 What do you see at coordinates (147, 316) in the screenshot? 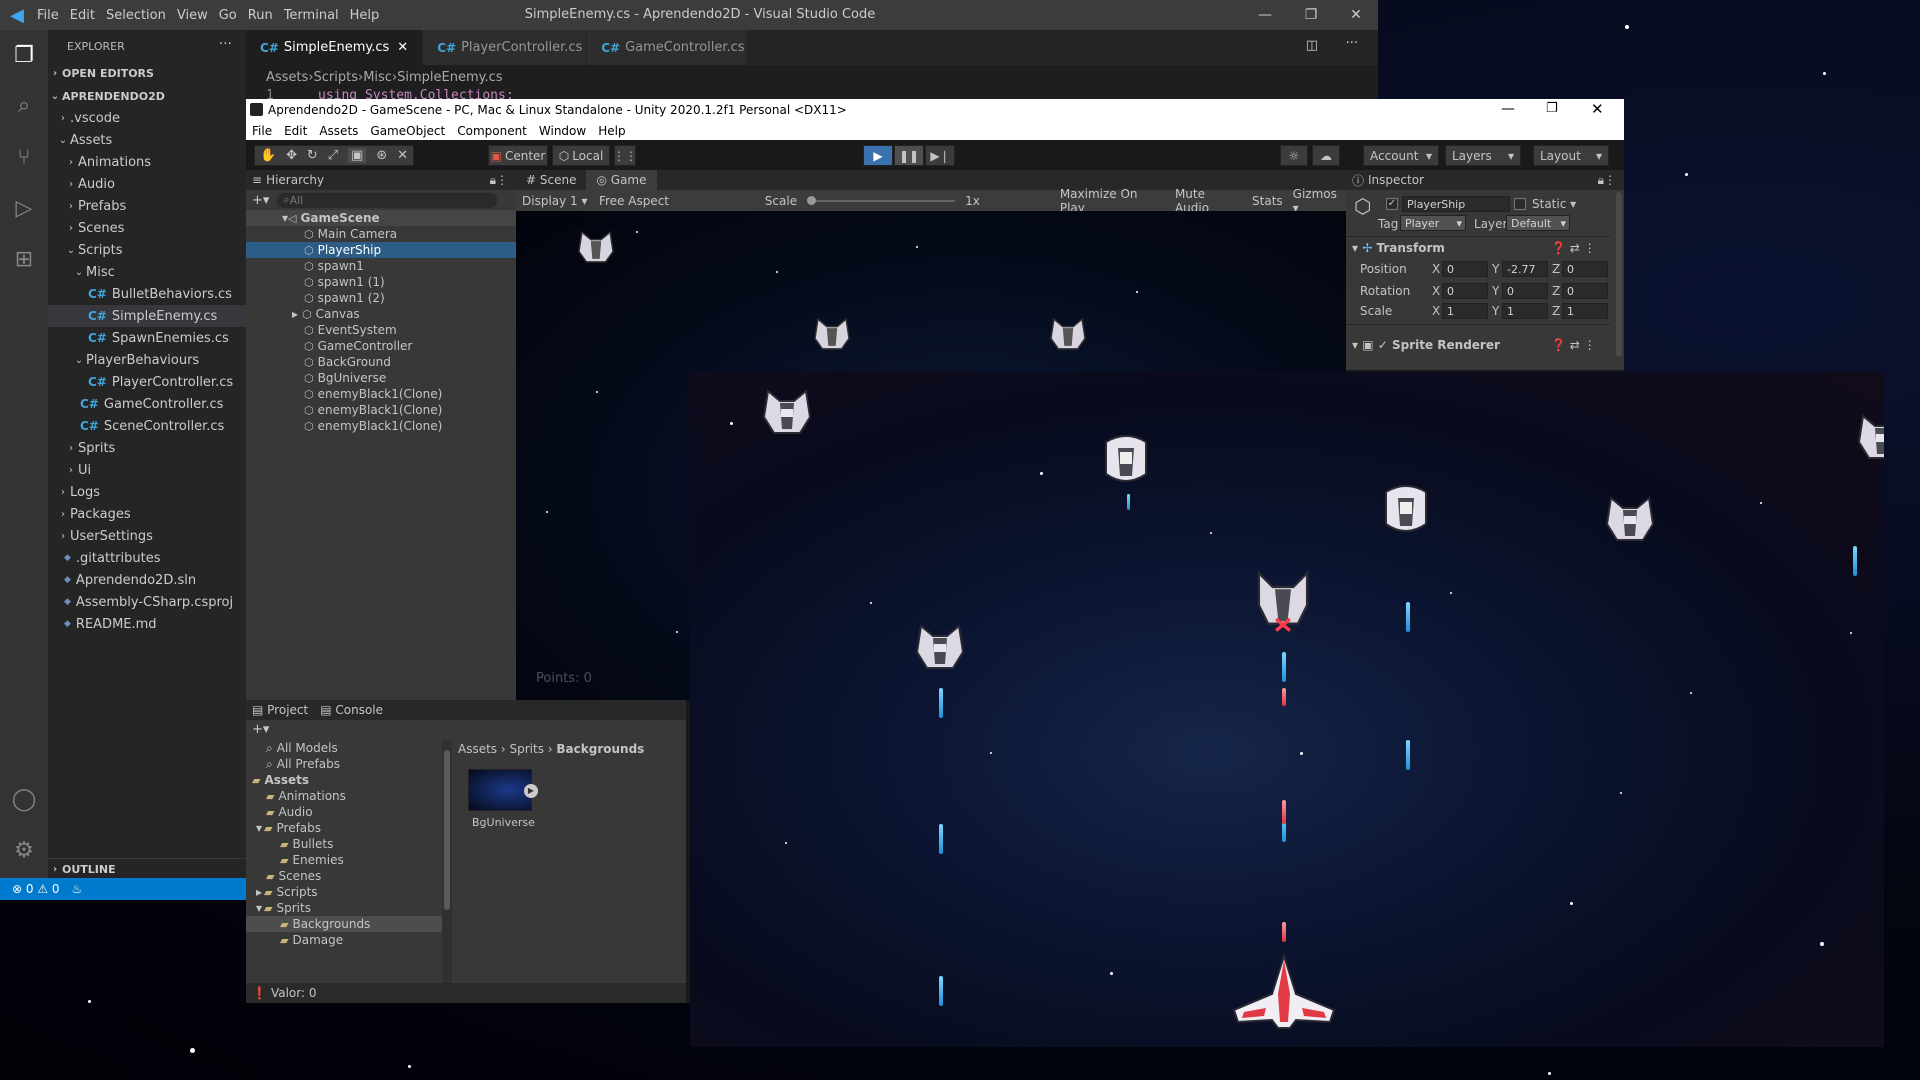
I see `tree-item: C# SimpleEnemy.cs` at bounding box center [147, 316].